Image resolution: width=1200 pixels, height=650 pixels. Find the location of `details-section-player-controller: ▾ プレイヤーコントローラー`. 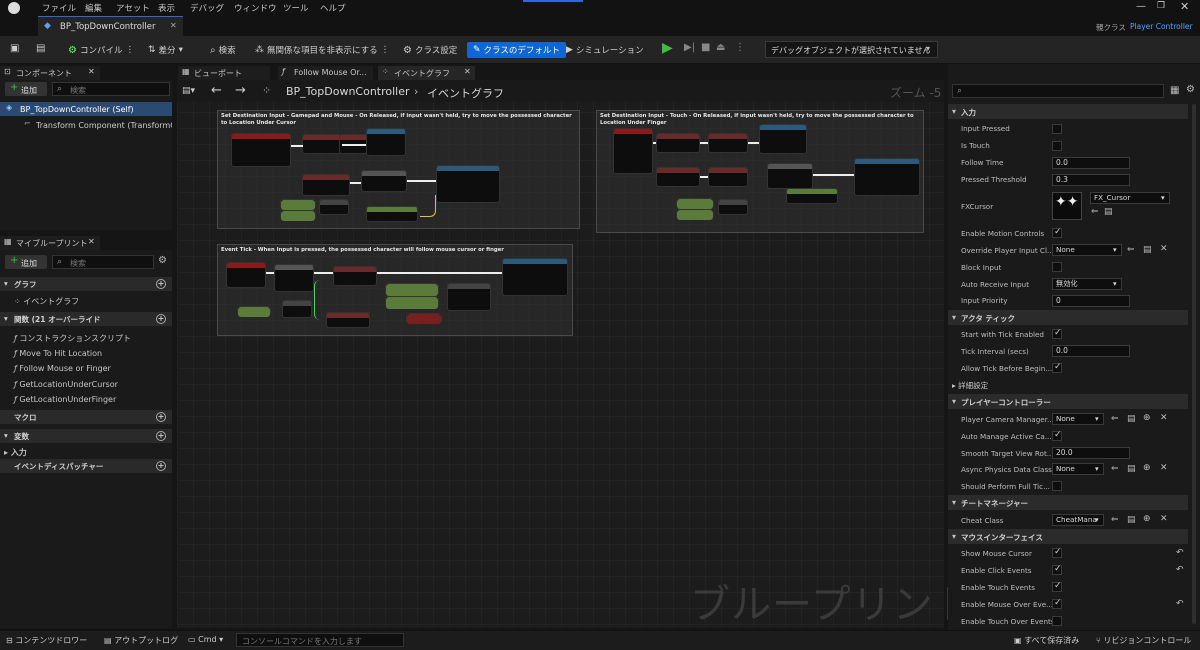

details-section-player-controller: ▾ プレイヤーコントローラー is located at coordinates (1068, 401).